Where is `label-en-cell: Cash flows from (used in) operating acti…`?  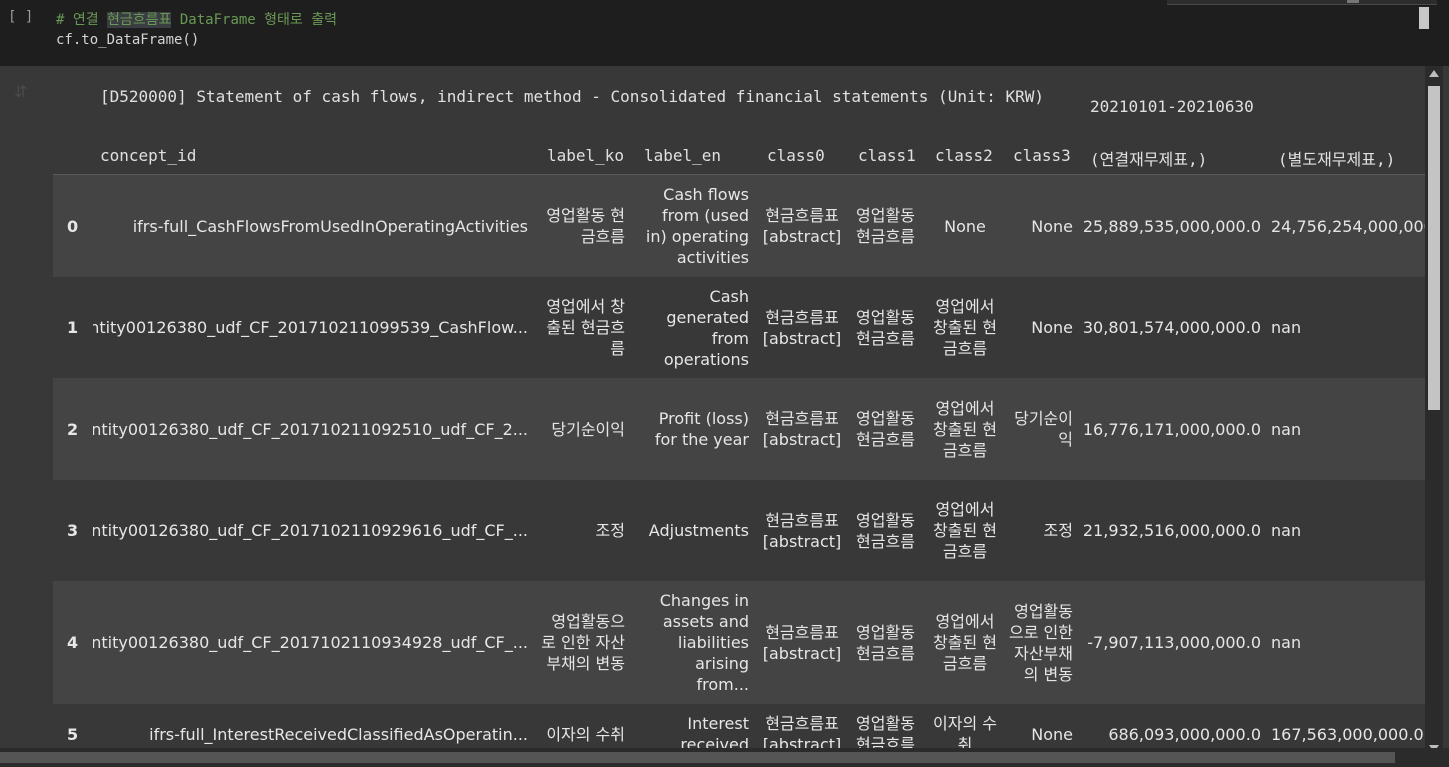
label-en-cell: Cash flows from (used in) operating acti… is located at coordinates (694, 226).